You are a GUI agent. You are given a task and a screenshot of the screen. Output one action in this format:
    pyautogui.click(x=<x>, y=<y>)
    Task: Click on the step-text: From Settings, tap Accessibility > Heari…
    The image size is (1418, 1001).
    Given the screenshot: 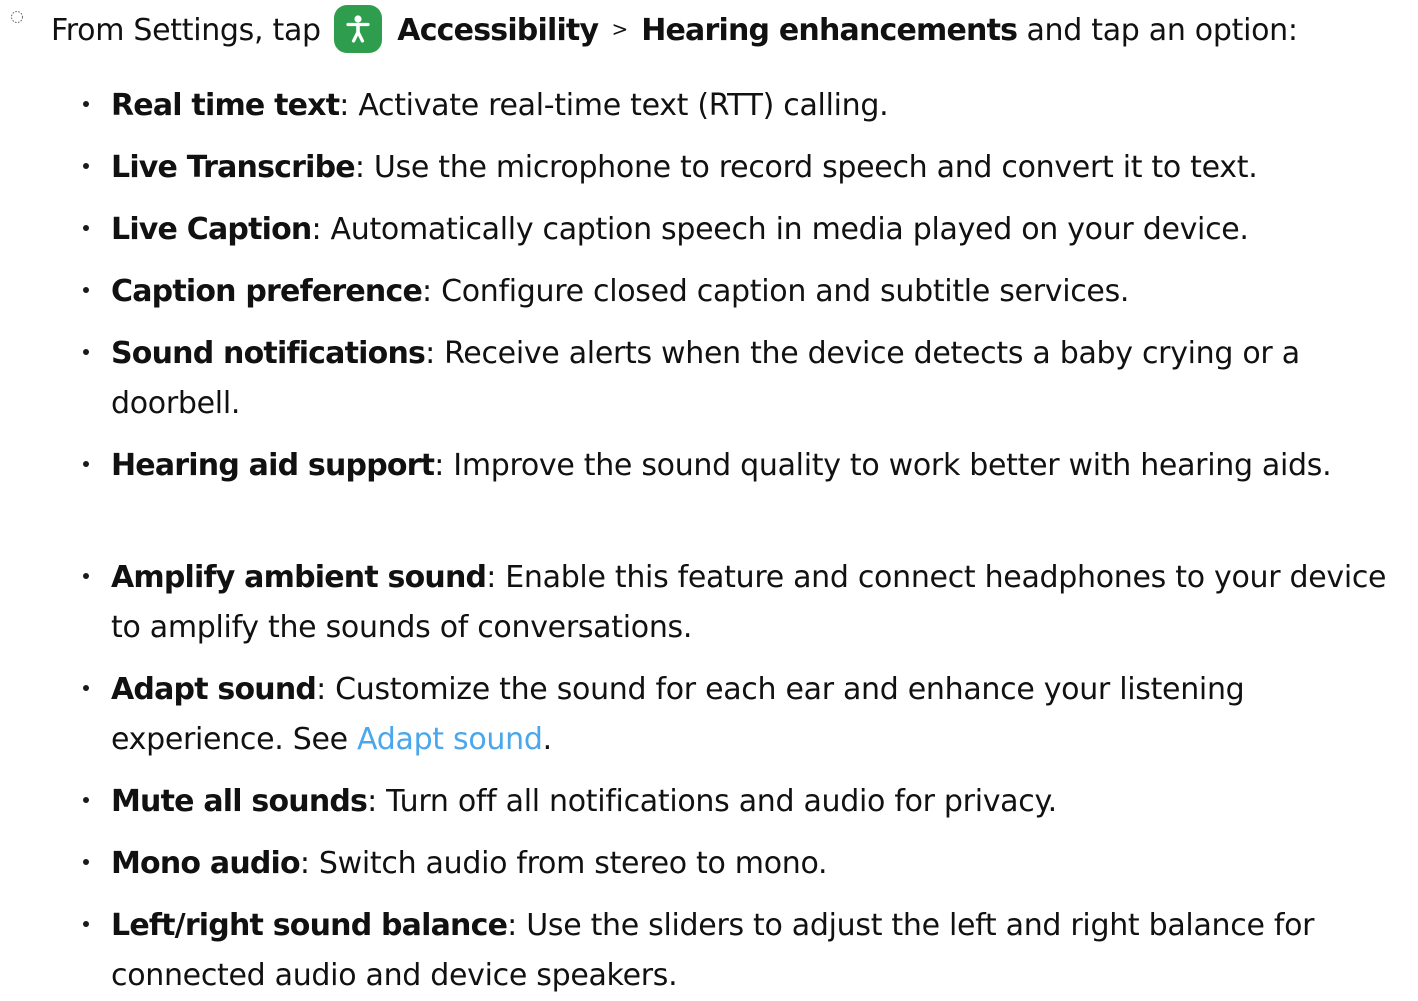 What is the action you would take?
    pyautogui.click(x=674, y=29)
    